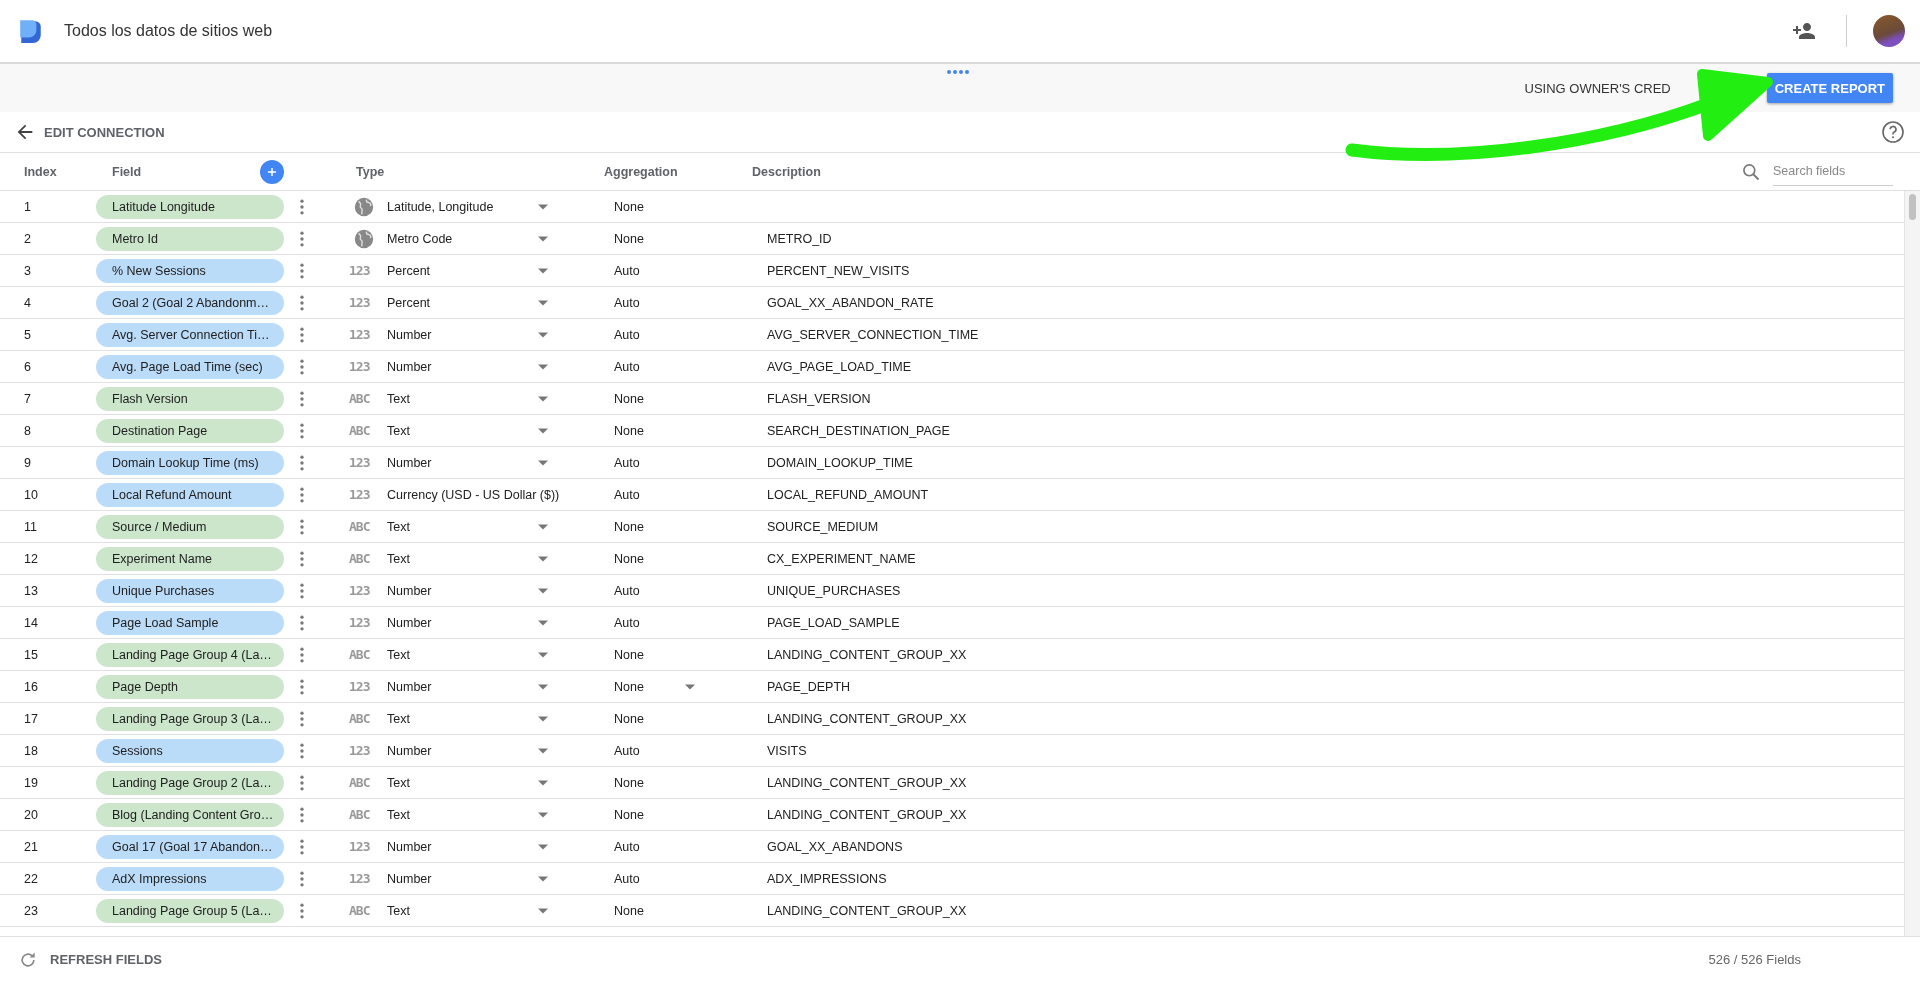 This screenshot has width=1920, height=982. Describe the element at coordinates (27, 430) in the screenshot. I see `index-cell-text: 8` at that location.